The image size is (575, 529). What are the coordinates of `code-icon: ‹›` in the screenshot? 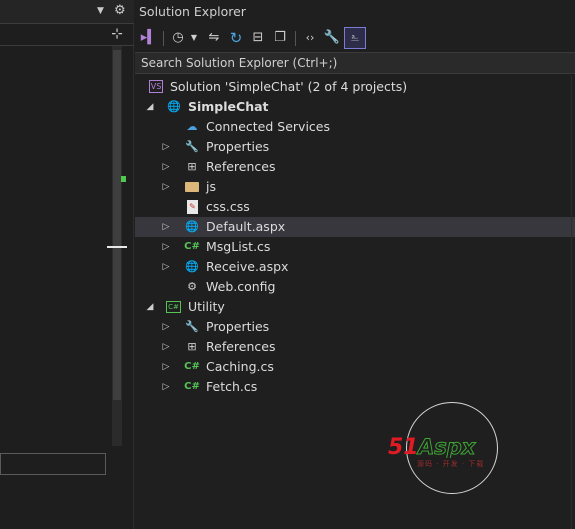 It's located at (310, 38).